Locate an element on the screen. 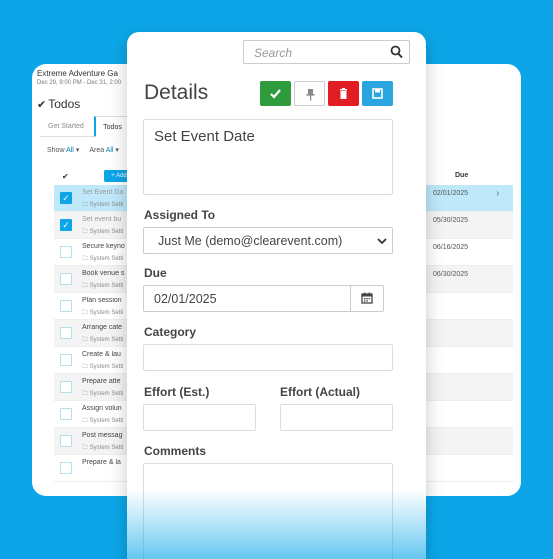 The height and width of the screenshot is (559, 553). todo-name: Prepare & la is located at coordinates (101, 462).